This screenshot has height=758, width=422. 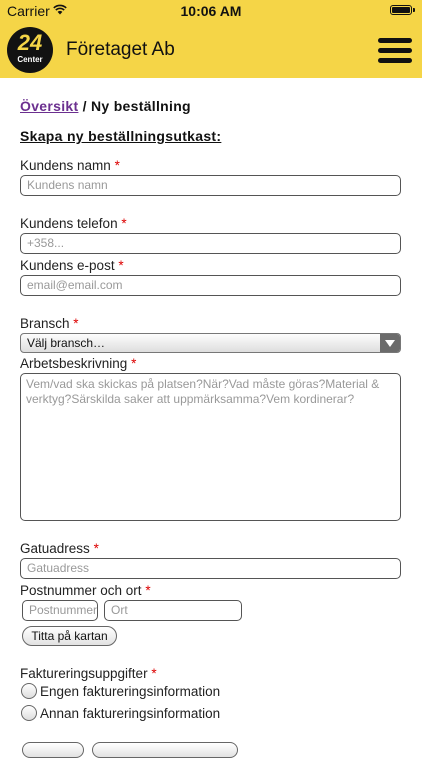 What do you see at coordinates (69, 636) in the screenshot?
I see `view-map-button: Titta på kartan` at bounding box center [69, 636].